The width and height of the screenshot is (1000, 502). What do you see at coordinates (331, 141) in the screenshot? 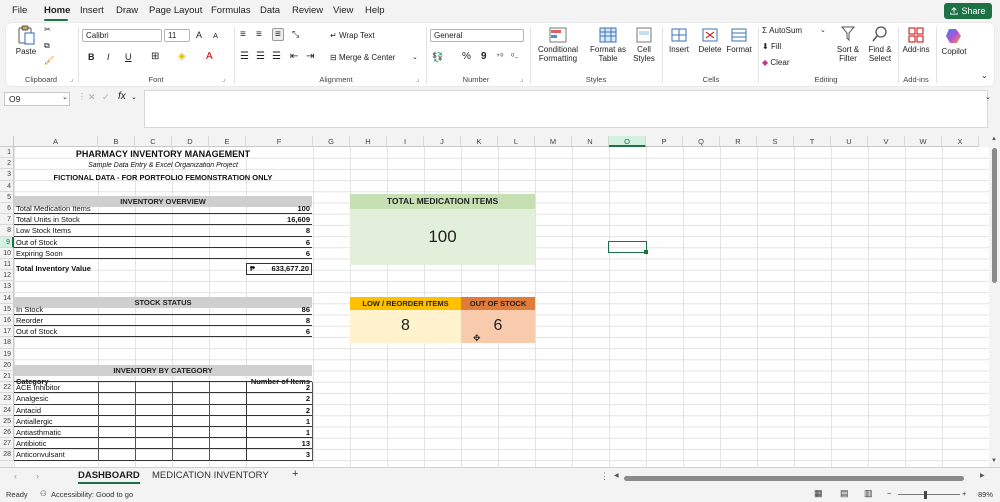
I see `column-header-g: G` at bounding box center [331, 141].